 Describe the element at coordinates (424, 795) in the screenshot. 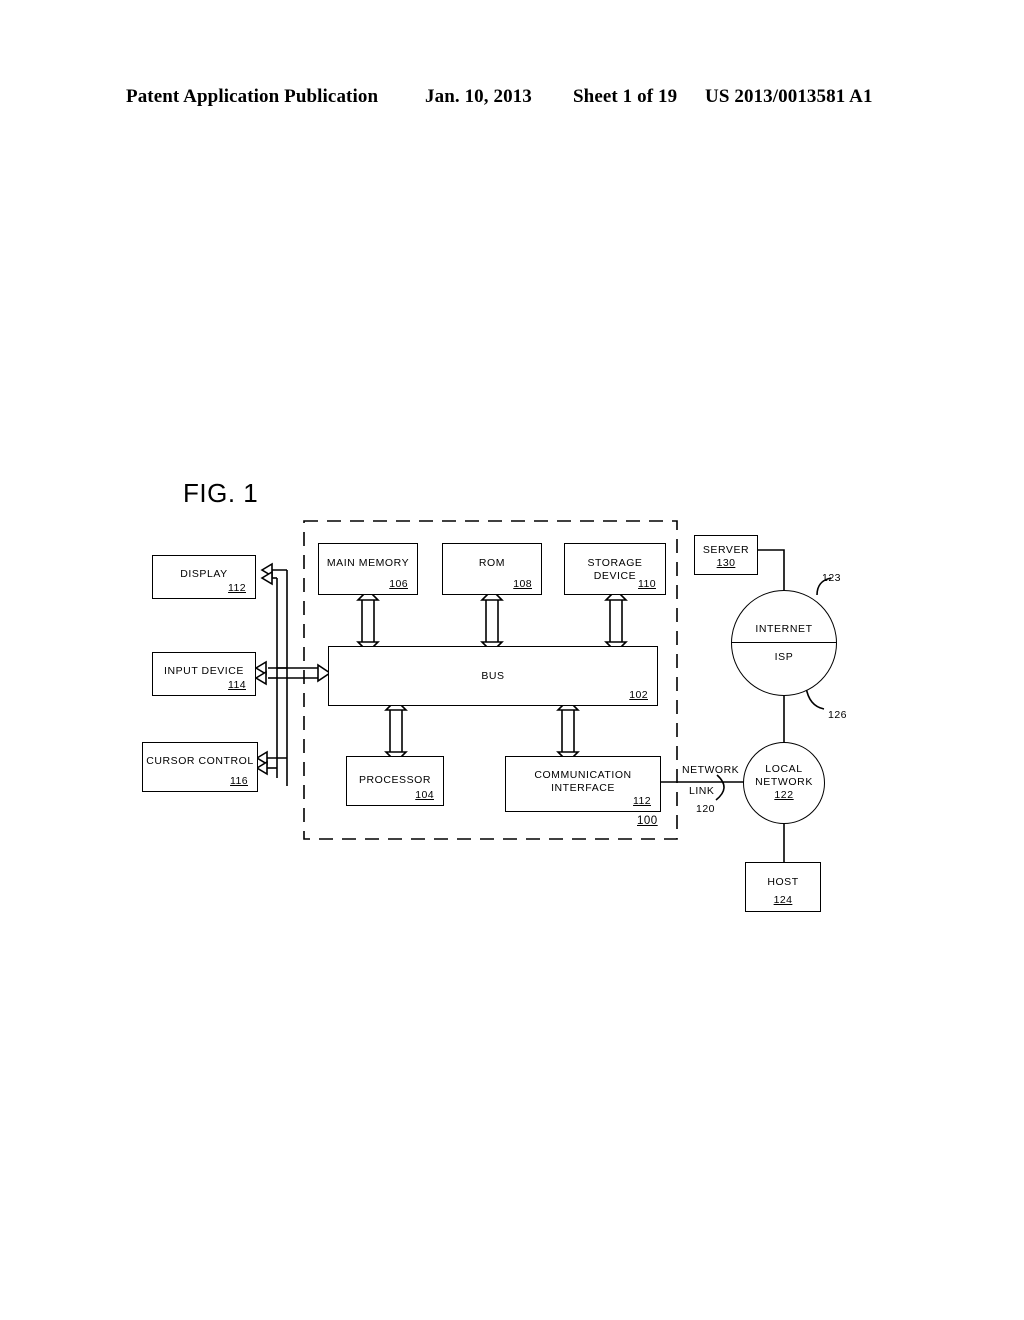

I see `box-processor-ref: 104` at that location.